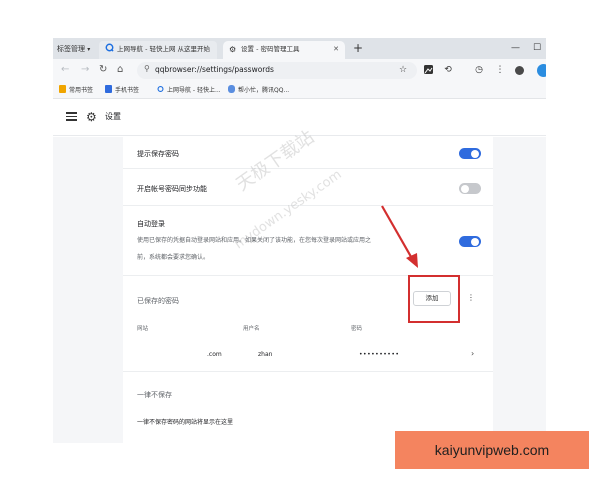 The image size is (600, 480). What do you see at coordinates (85, 70) in the screenshot?
I see `forward-icon: →` at bounding box center [85, 70].